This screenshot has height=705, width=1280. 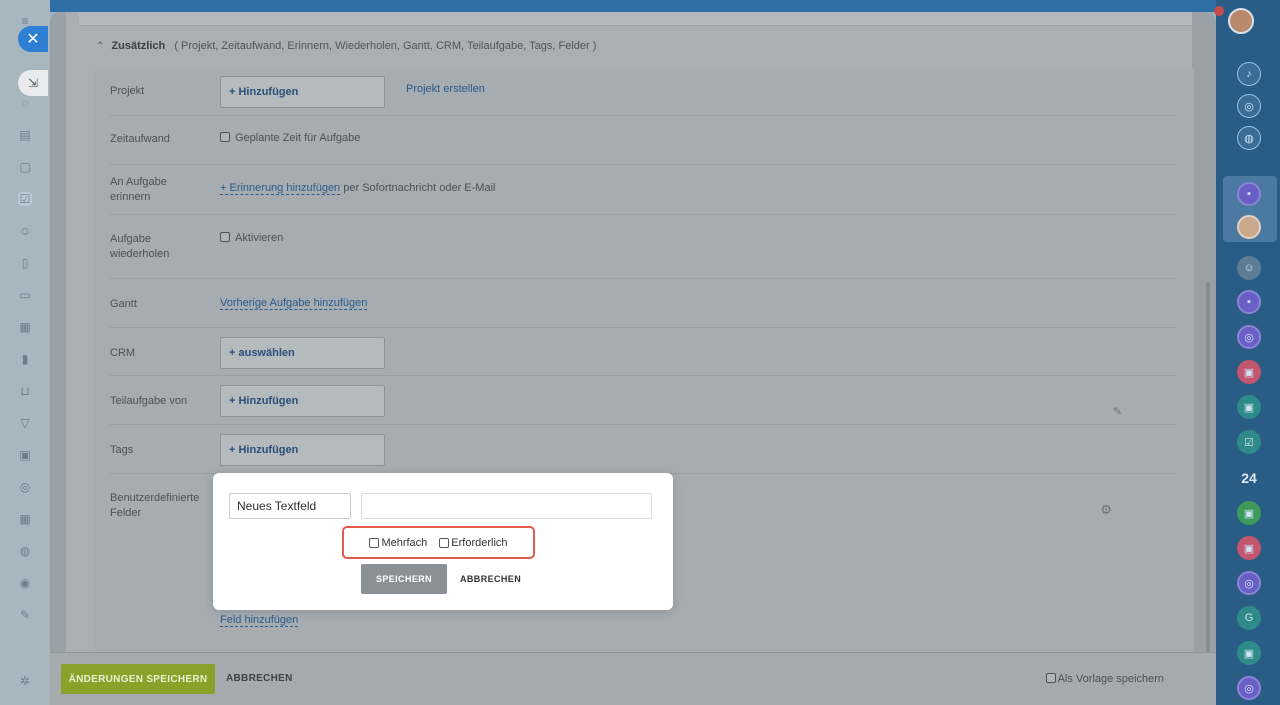 What do you see at coordinates (479, 542) in the screenshot?
I see `required-label: Erforderlich` at bounding box center [479, 542].